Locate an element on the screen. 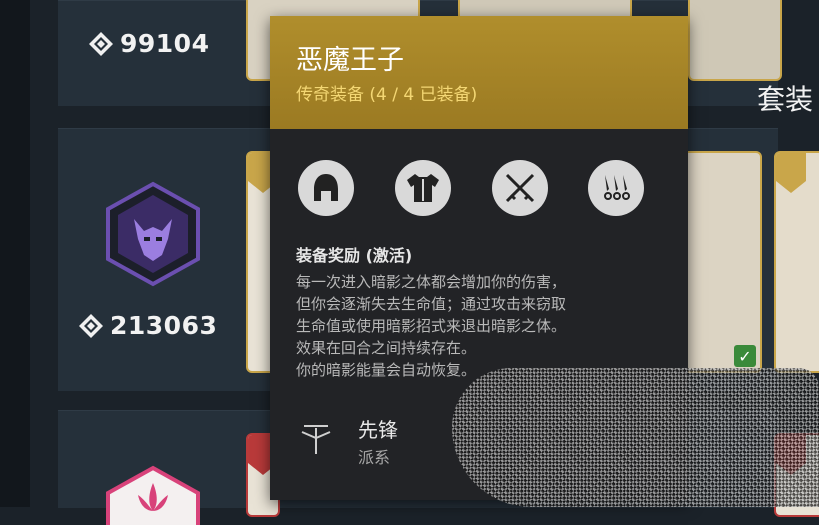  bonus-title: 装备奖励 (激活) is located at coordinates (354, 255).